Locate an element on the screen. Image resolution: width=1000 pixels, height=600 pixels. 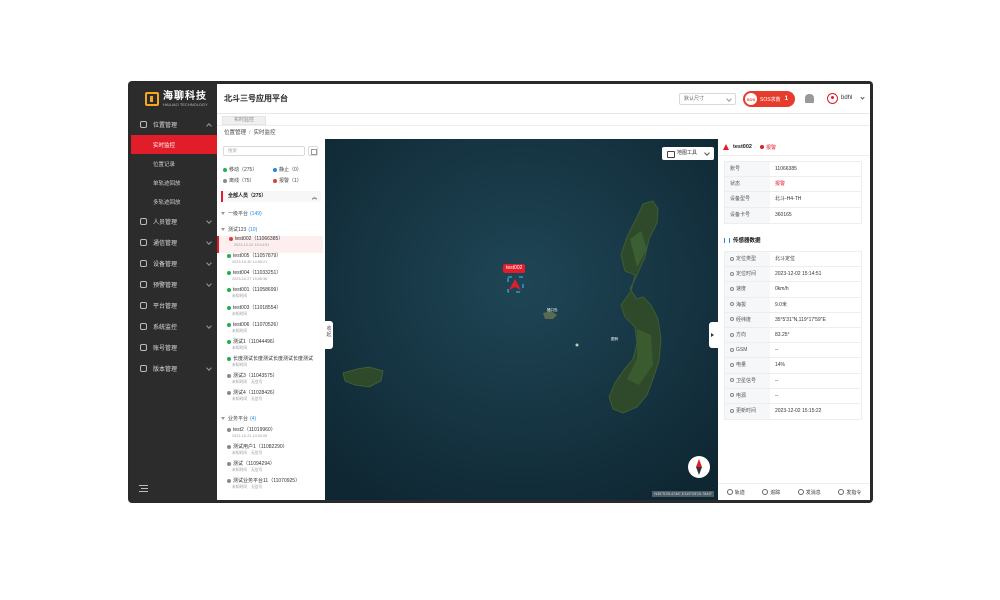
power-icon is located at coordinates (732, 395).